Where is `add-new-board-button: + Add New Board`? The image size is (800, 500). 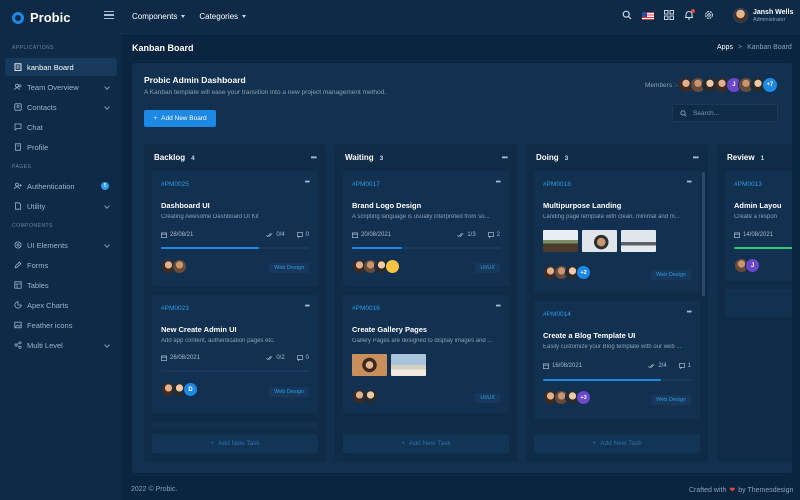 add-new-board-button: + Add New Board is located at coordinates (180, 118).